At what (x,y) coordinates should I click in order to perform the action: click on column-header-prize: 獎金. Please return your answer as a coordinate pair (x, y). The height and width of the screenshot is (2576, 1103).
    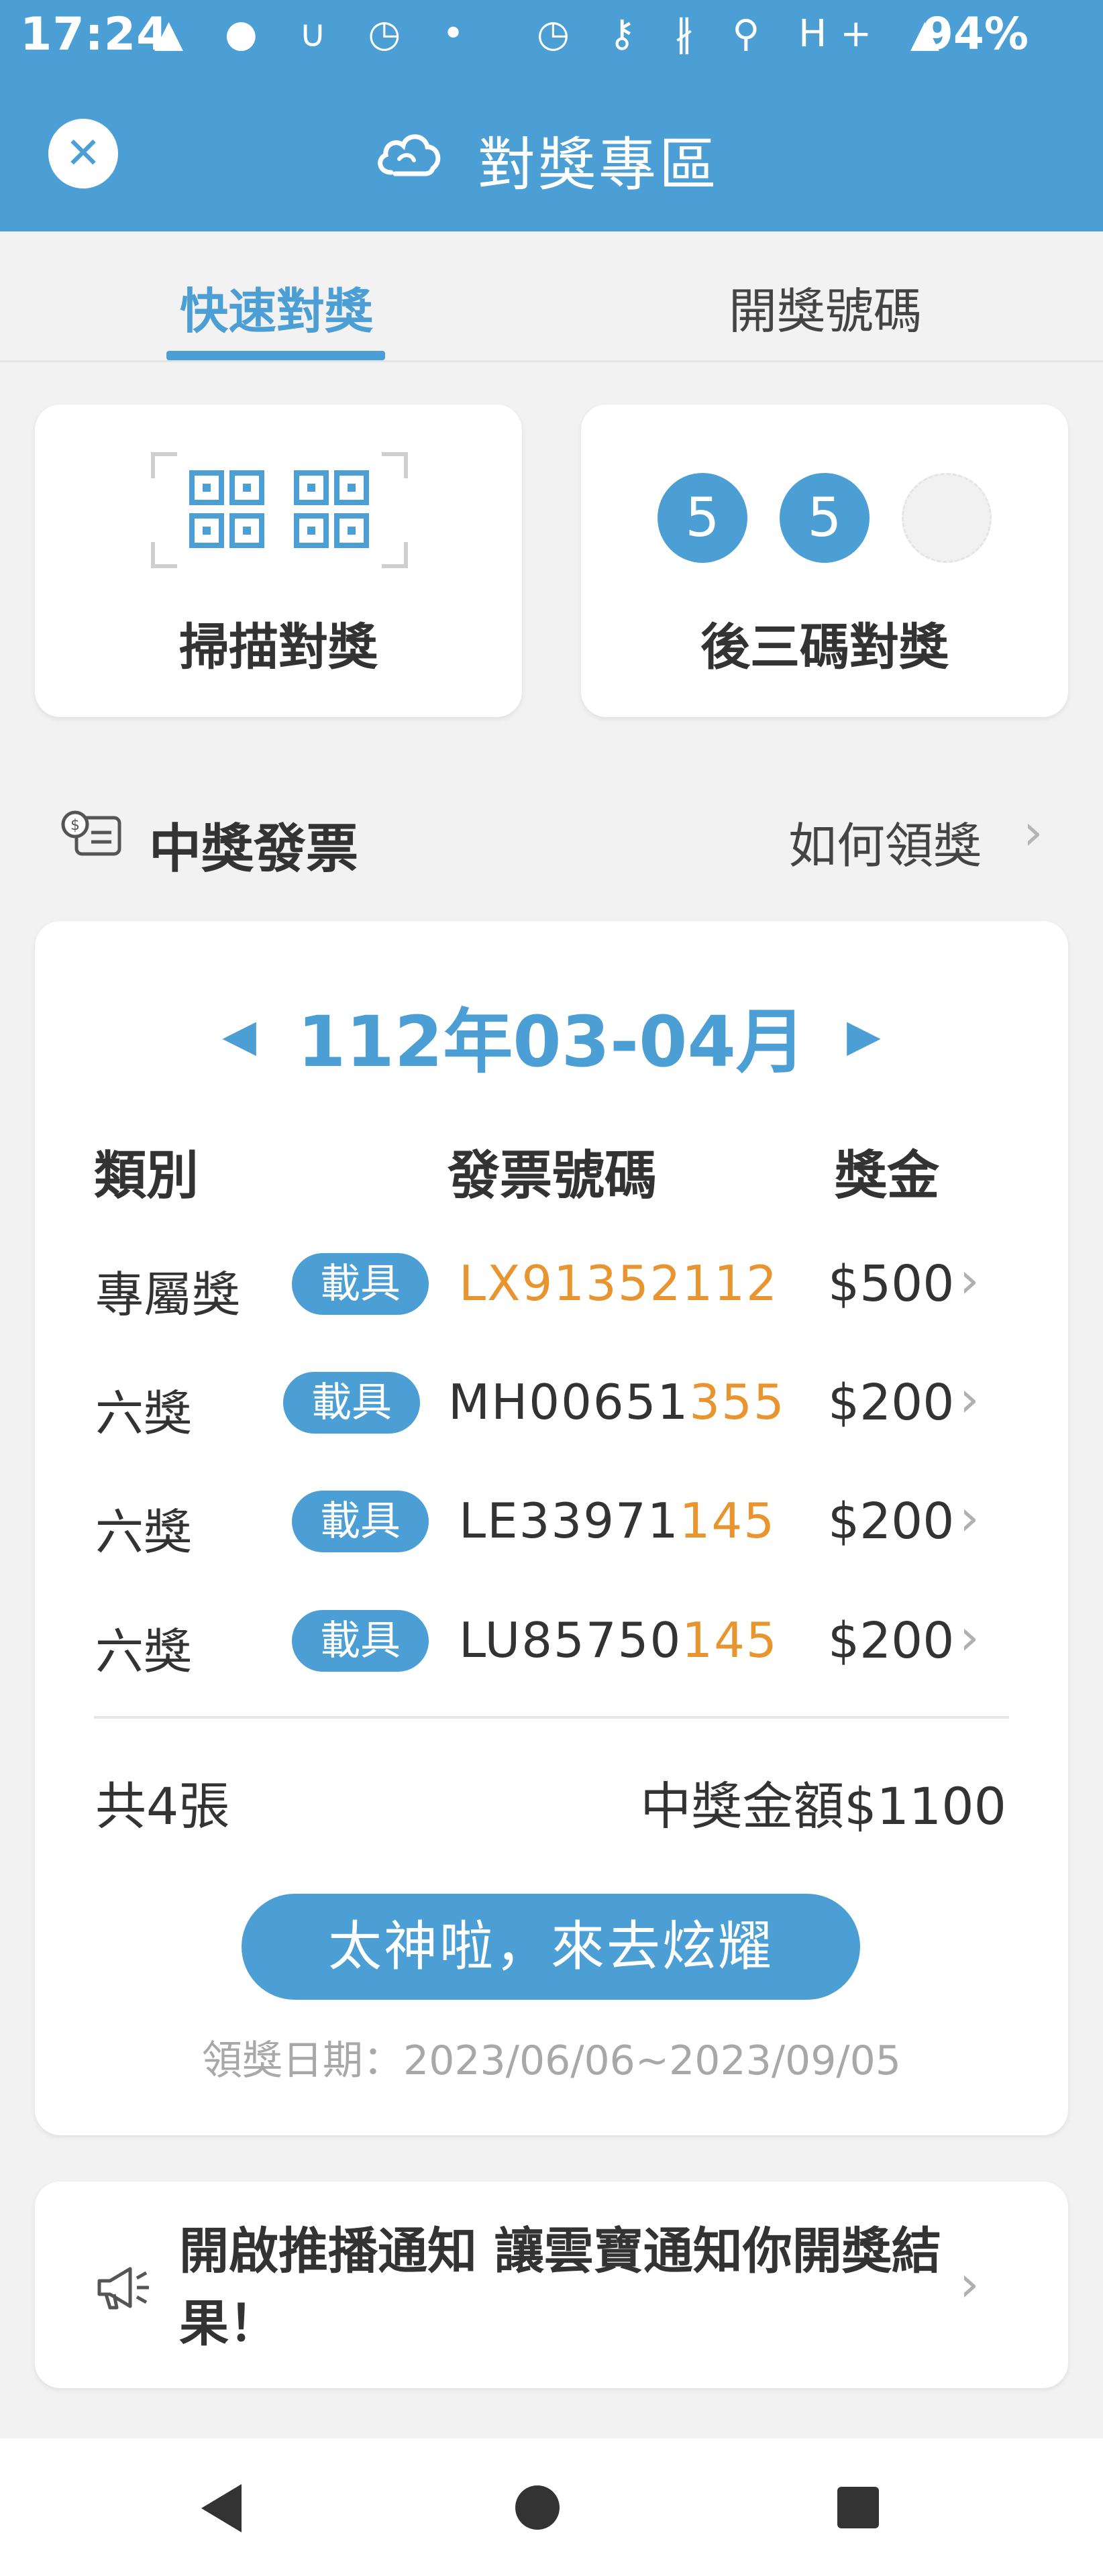
    Looking at the image, I should click on (888, 1176).